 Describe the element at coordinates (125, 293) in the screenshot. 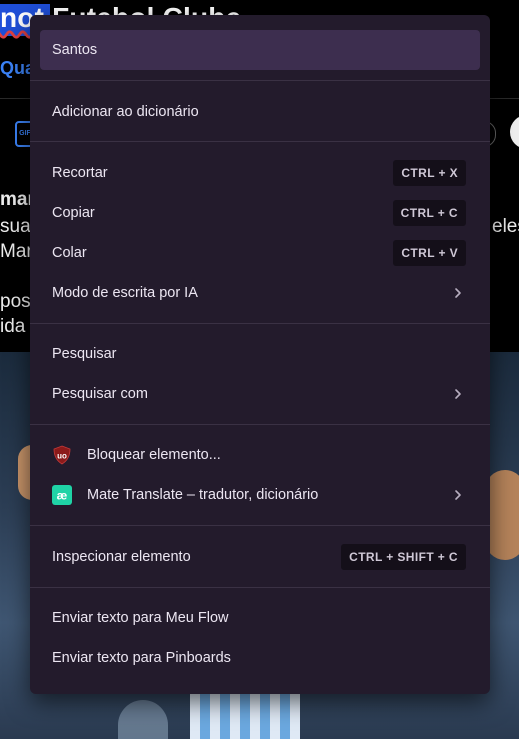

I see `ai-writing-mode-label: Modo de escrita por IA` at that location.